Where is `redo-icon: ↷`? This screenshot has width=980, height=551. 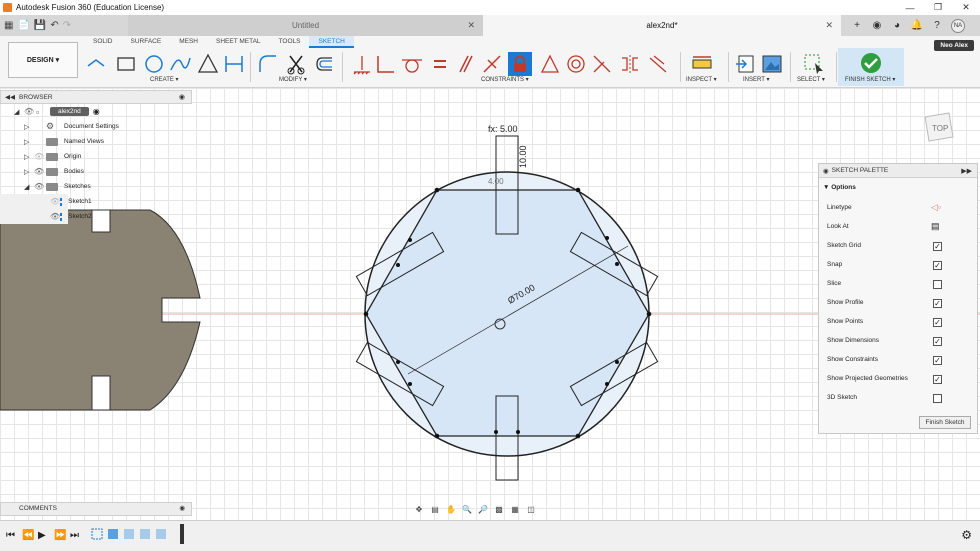
redo-icon: ↷ is located at coordinates (67, 25).